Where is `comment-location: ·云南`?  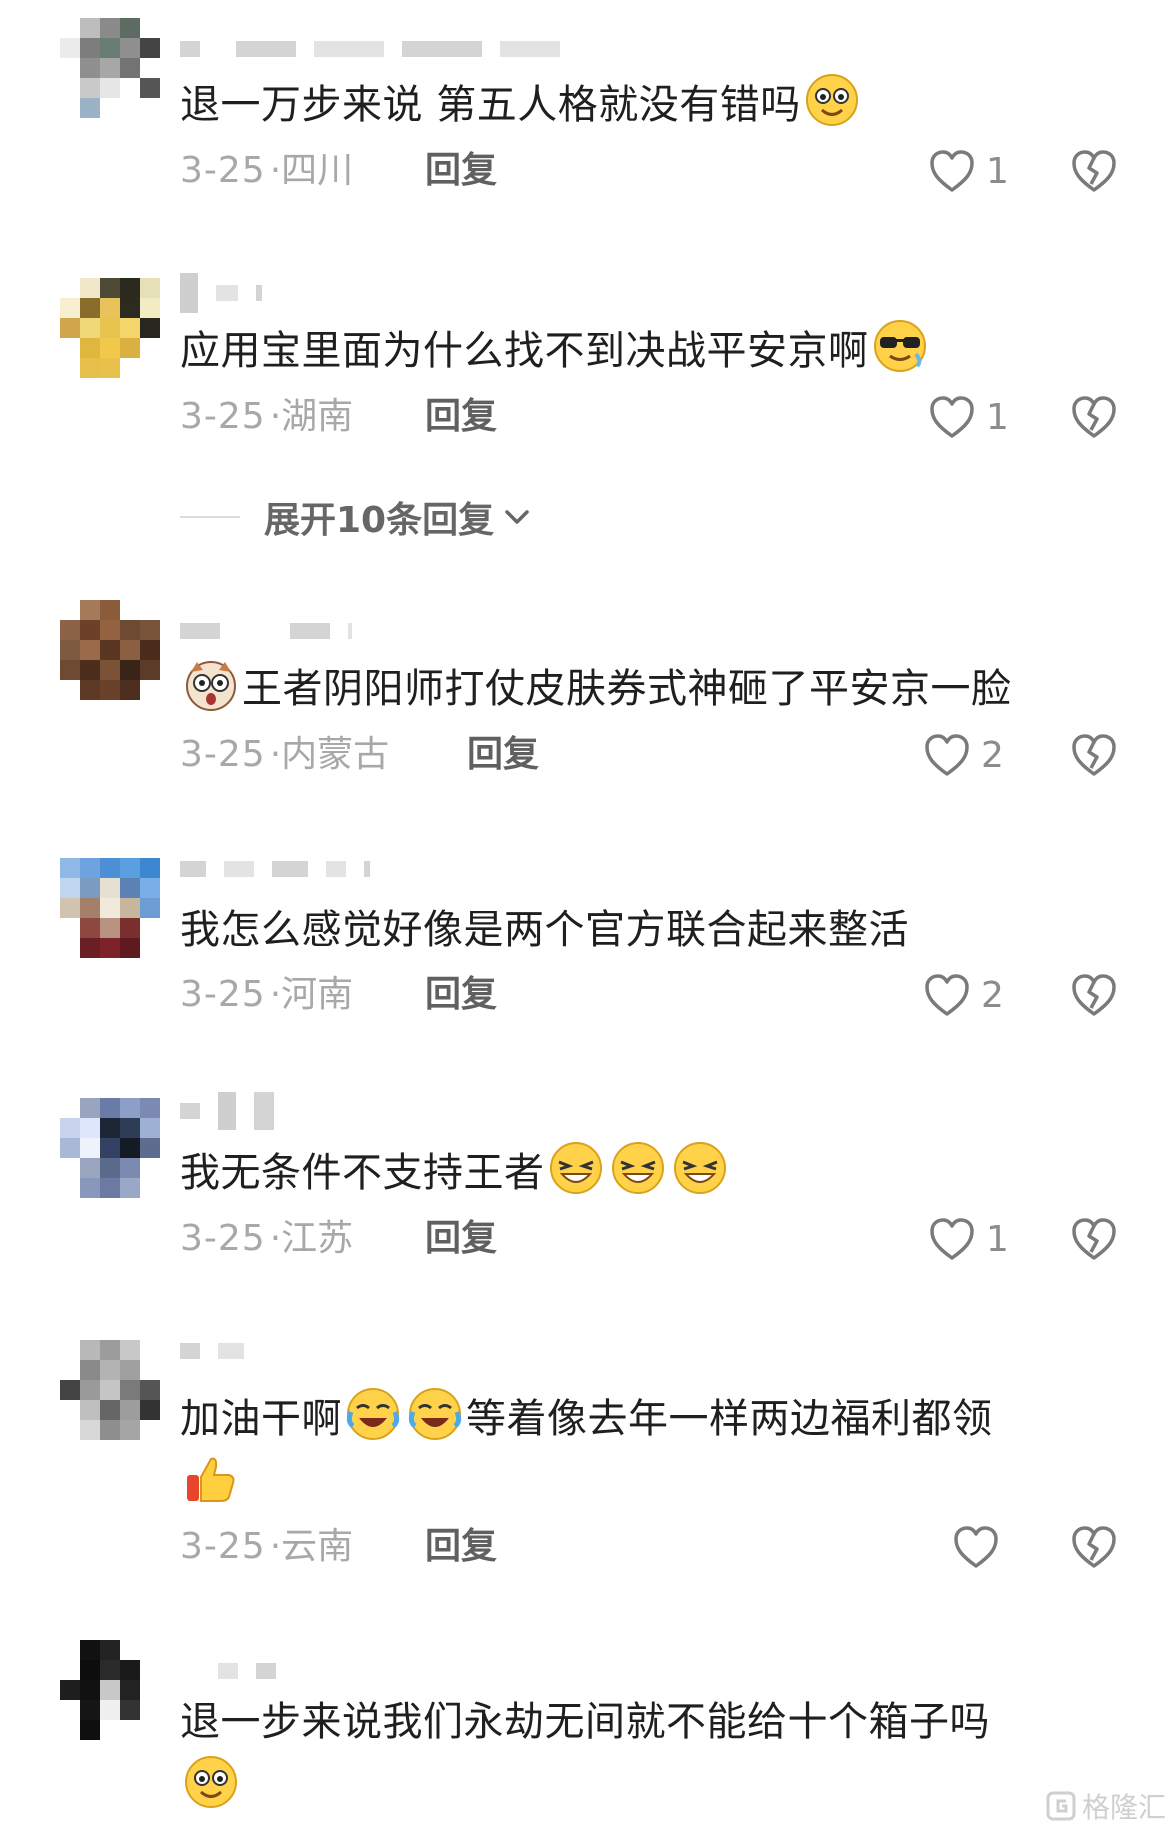
comment-location: ·云南 is located at coordinates (311, 1546).